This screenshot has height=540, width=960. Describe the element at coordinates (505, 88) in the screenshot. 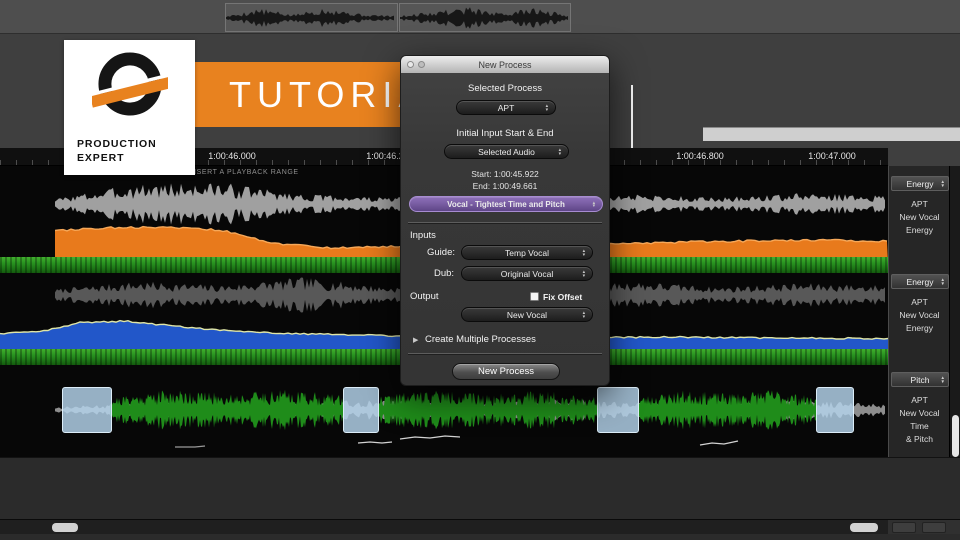

I see `selected-process-label: Selected Process` at that location.